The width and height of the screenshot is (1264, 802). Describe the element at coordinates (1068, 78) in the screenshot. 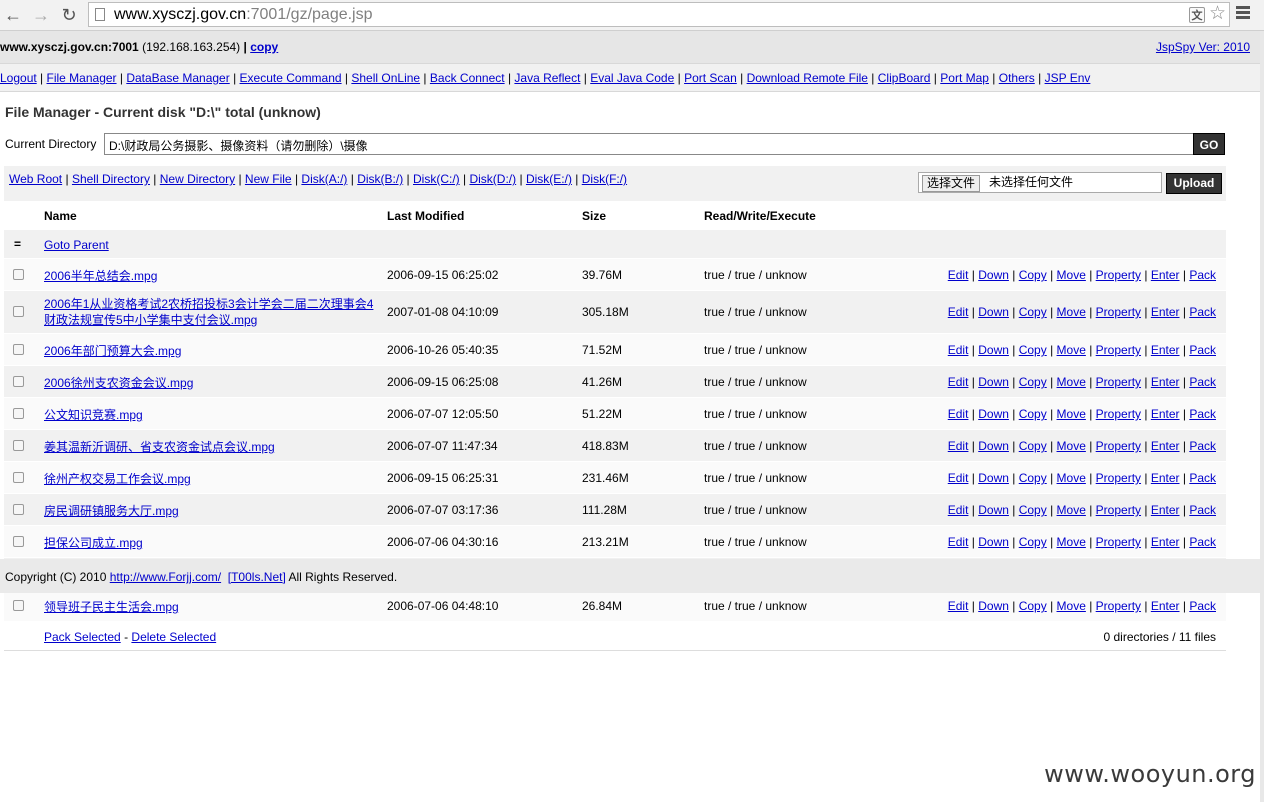

I see `menu-jsp-env: JSP Env` at that location.